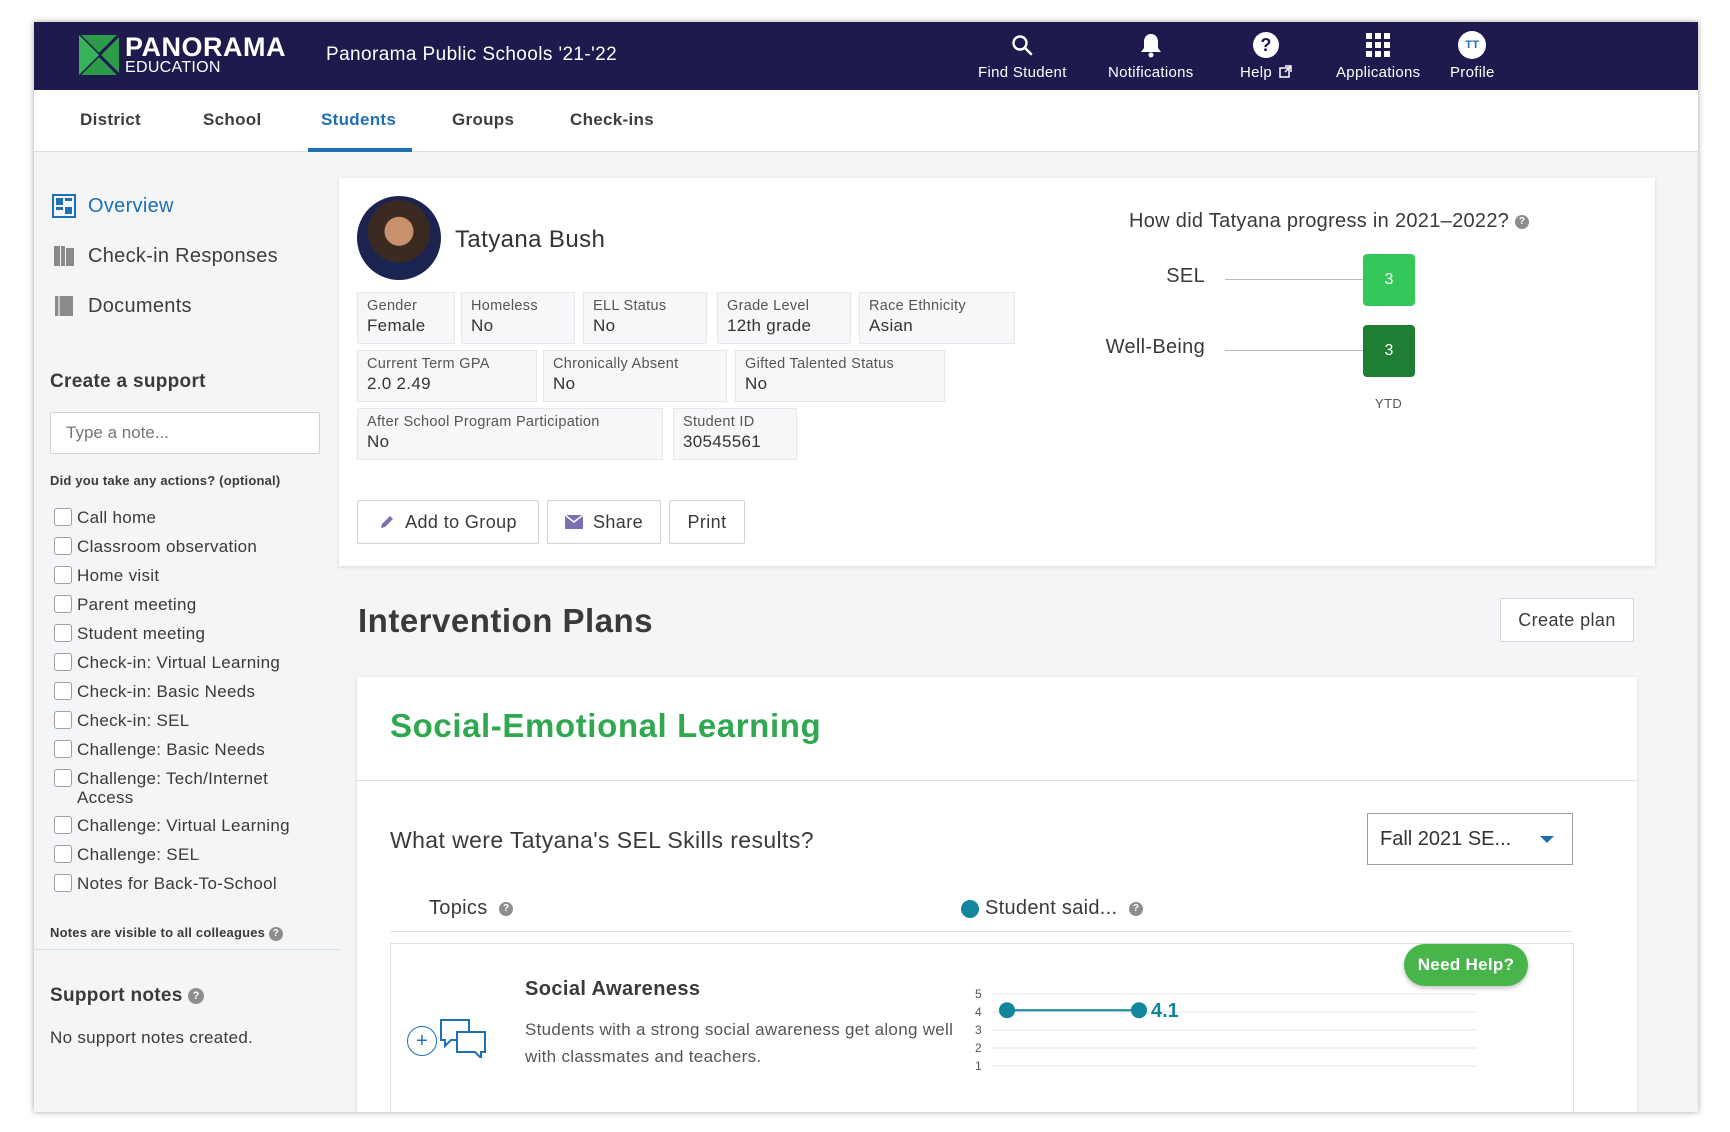 Image resolution: width=1730 pixels, height=1132 pixels. What do you see at coordinates (422, 1041) in the screenshot?
I see `expand-topic-button: +` at bounding box center [422, 1041].